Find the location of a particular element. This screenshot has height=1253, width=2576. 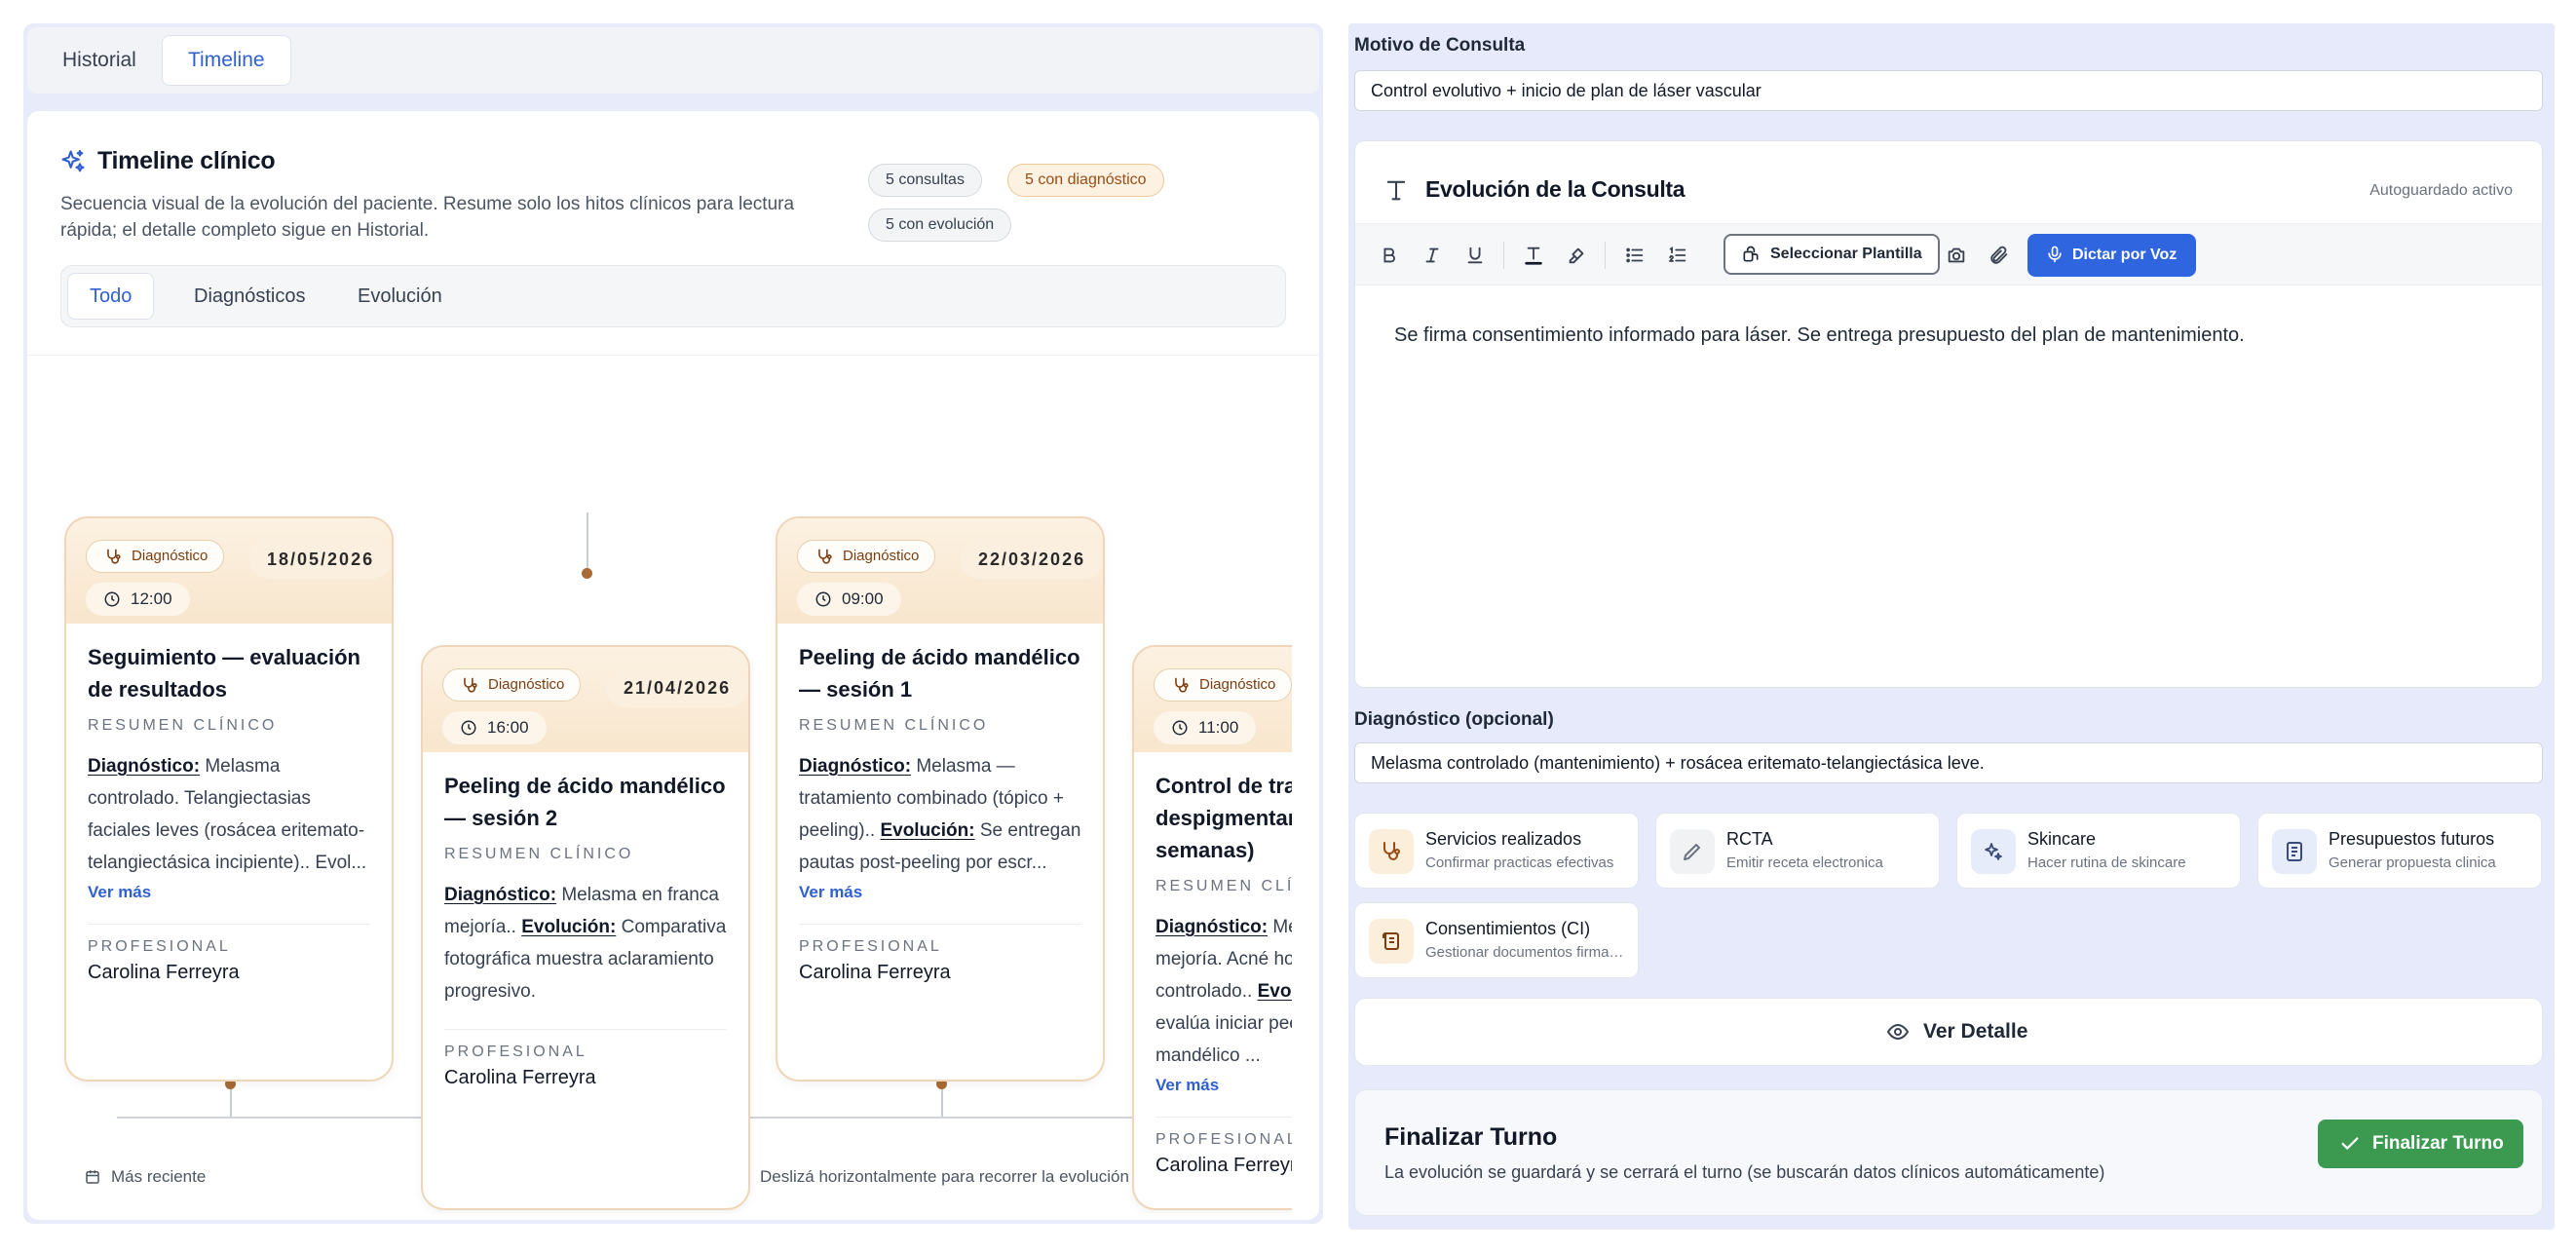

diagnostico-label: Diagnóstico (opcional) is located at coordinates (1454, 719).